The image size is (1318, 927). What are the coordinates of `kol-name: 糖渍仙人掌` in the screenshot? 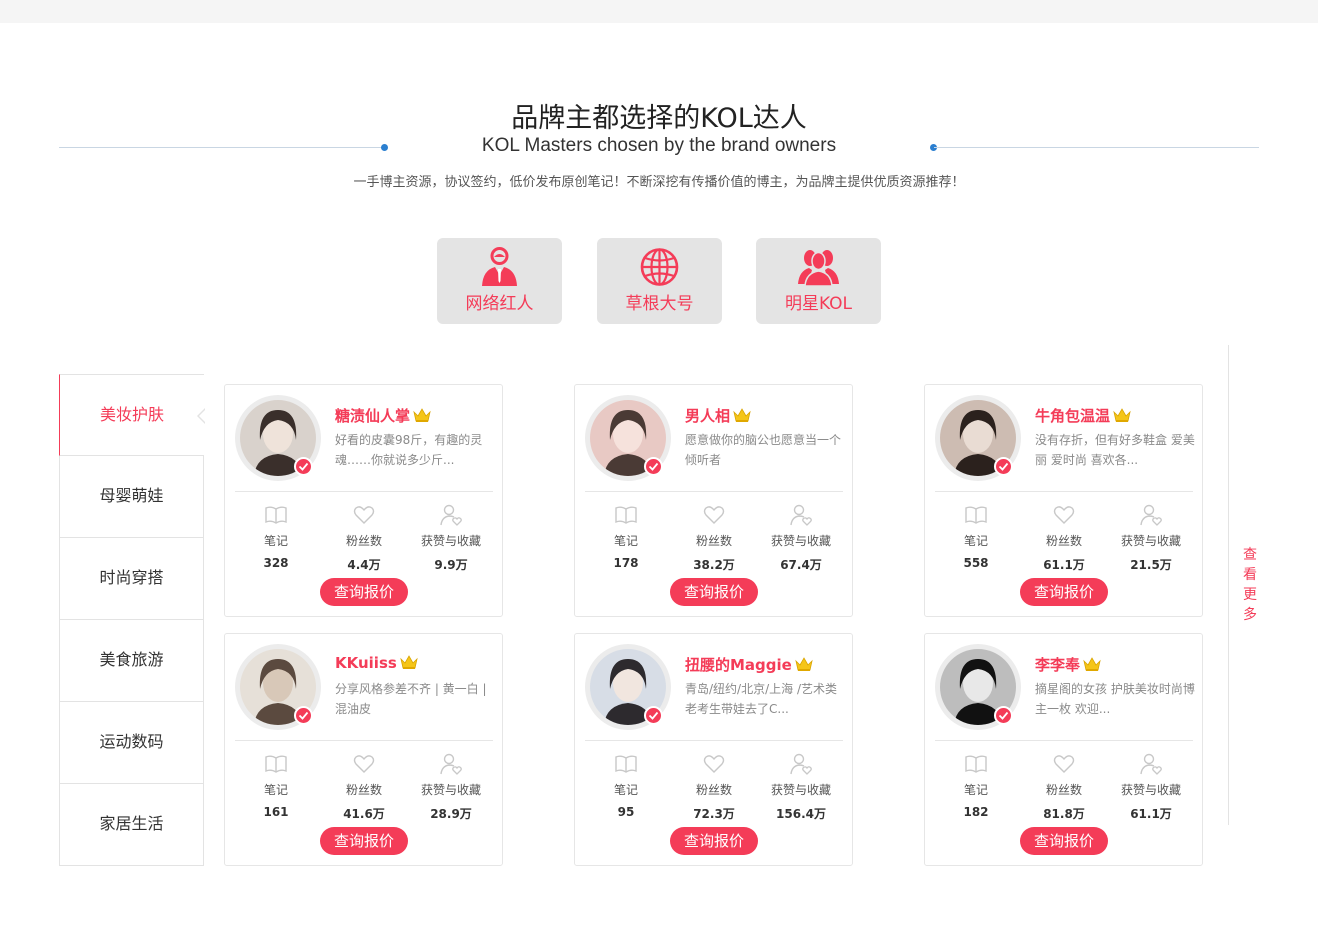 It's located at (383, 415).